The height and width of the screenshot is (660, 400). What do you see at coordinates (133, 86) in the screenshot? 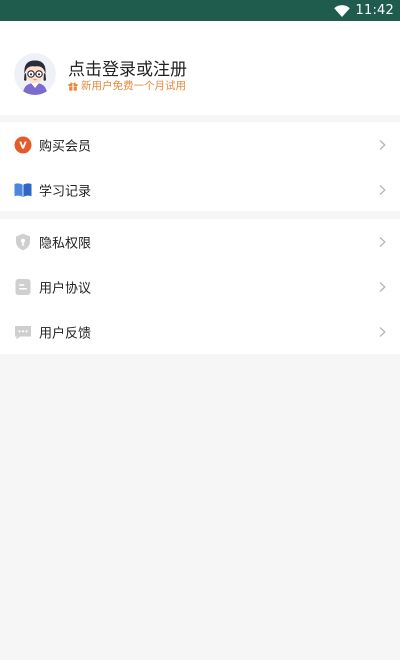
I see `free-trial-text: 新用户免费一个月试用` at bounding box center [133, 86].